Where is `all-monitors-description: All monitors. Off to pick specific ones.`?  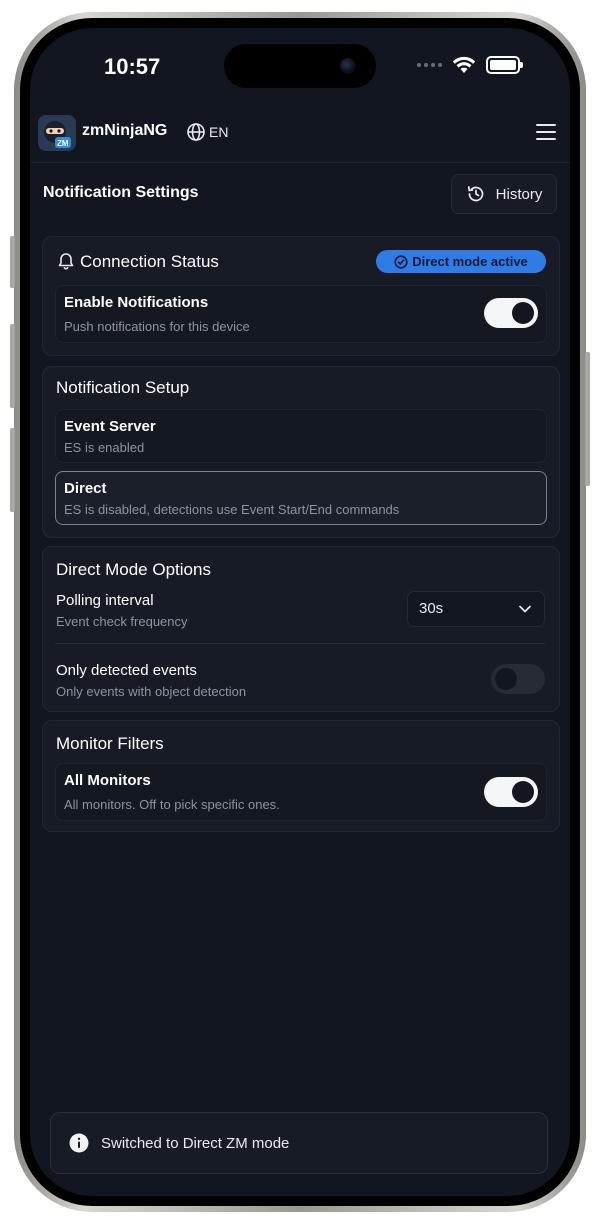
all-monitors-description: All monitors. Off to pick specific ones. is located at coordinates (172, 804).